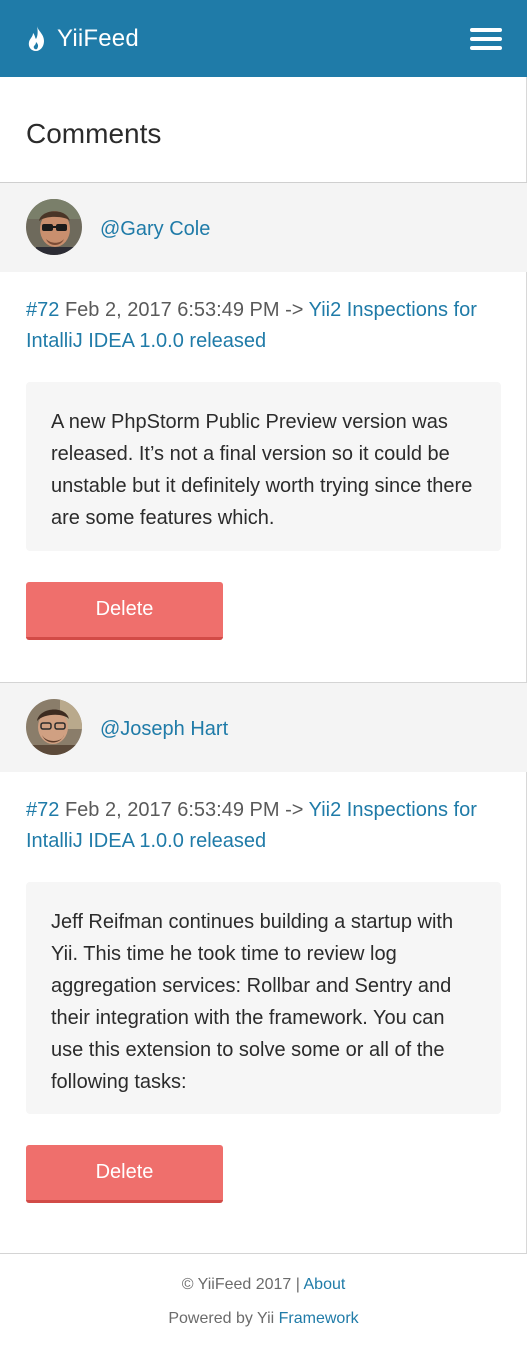 The height and width of the screenshot is (1348, 528). What do you see at coordinates (36, 38) in the screenshot?
I see `flame-icon` at bounding box center [36, 38].